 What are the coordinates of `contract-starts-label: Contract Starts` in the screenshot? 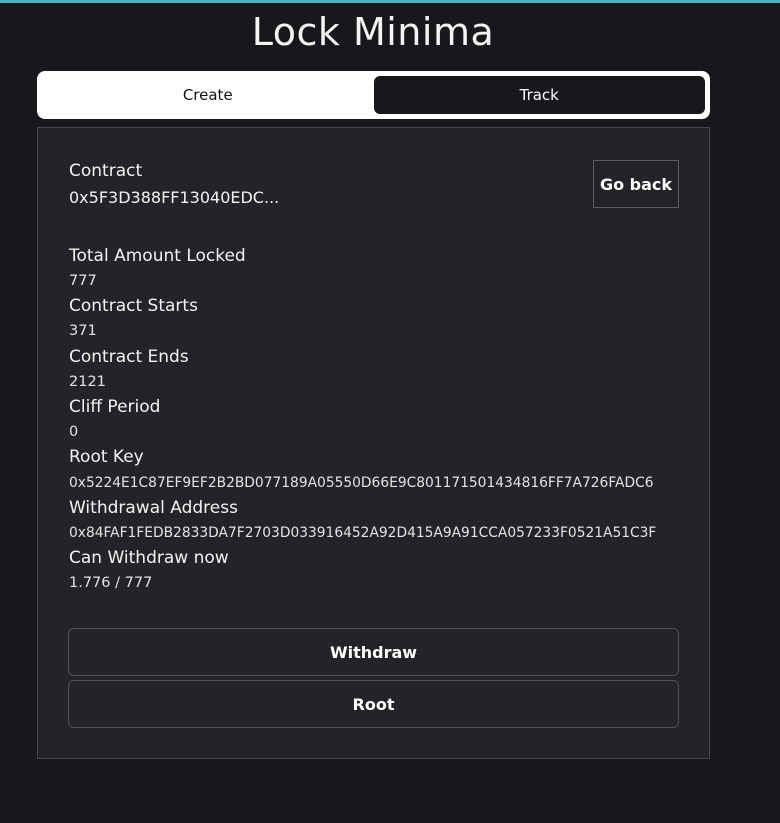 It's located at (133, 306).